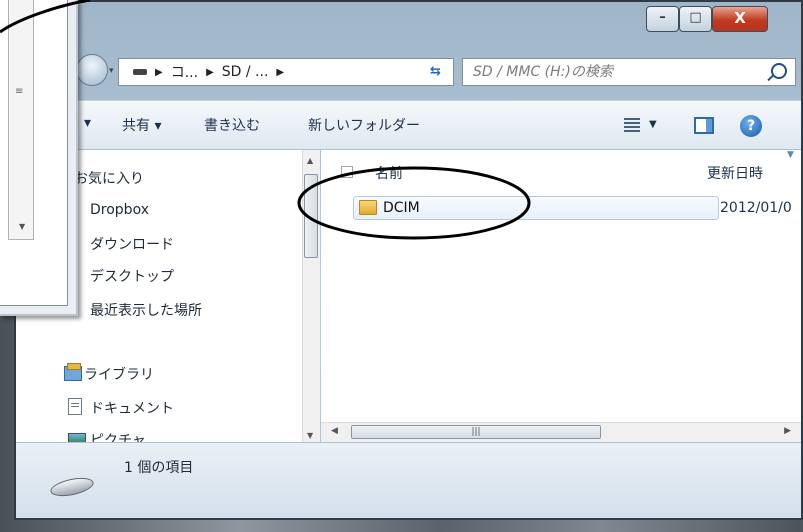 The width and height of the screenshot is (803, 532). I want to click on background-window: ≡ ▼, so click(39, 158).